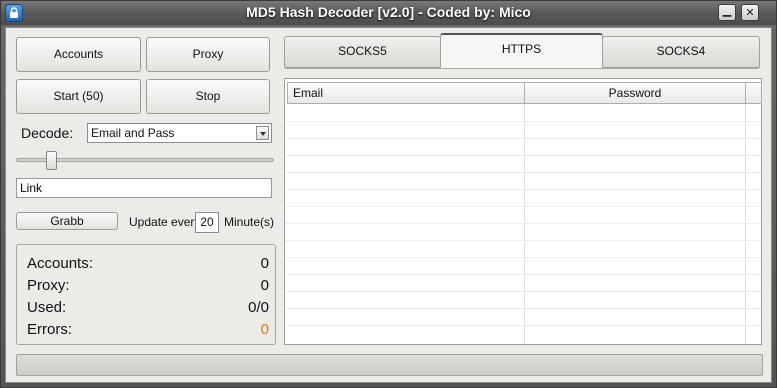 The height and width of the screenshot is (388, 777). I want to click on stat-accounts-label: Accounts:, so click(60, 263).